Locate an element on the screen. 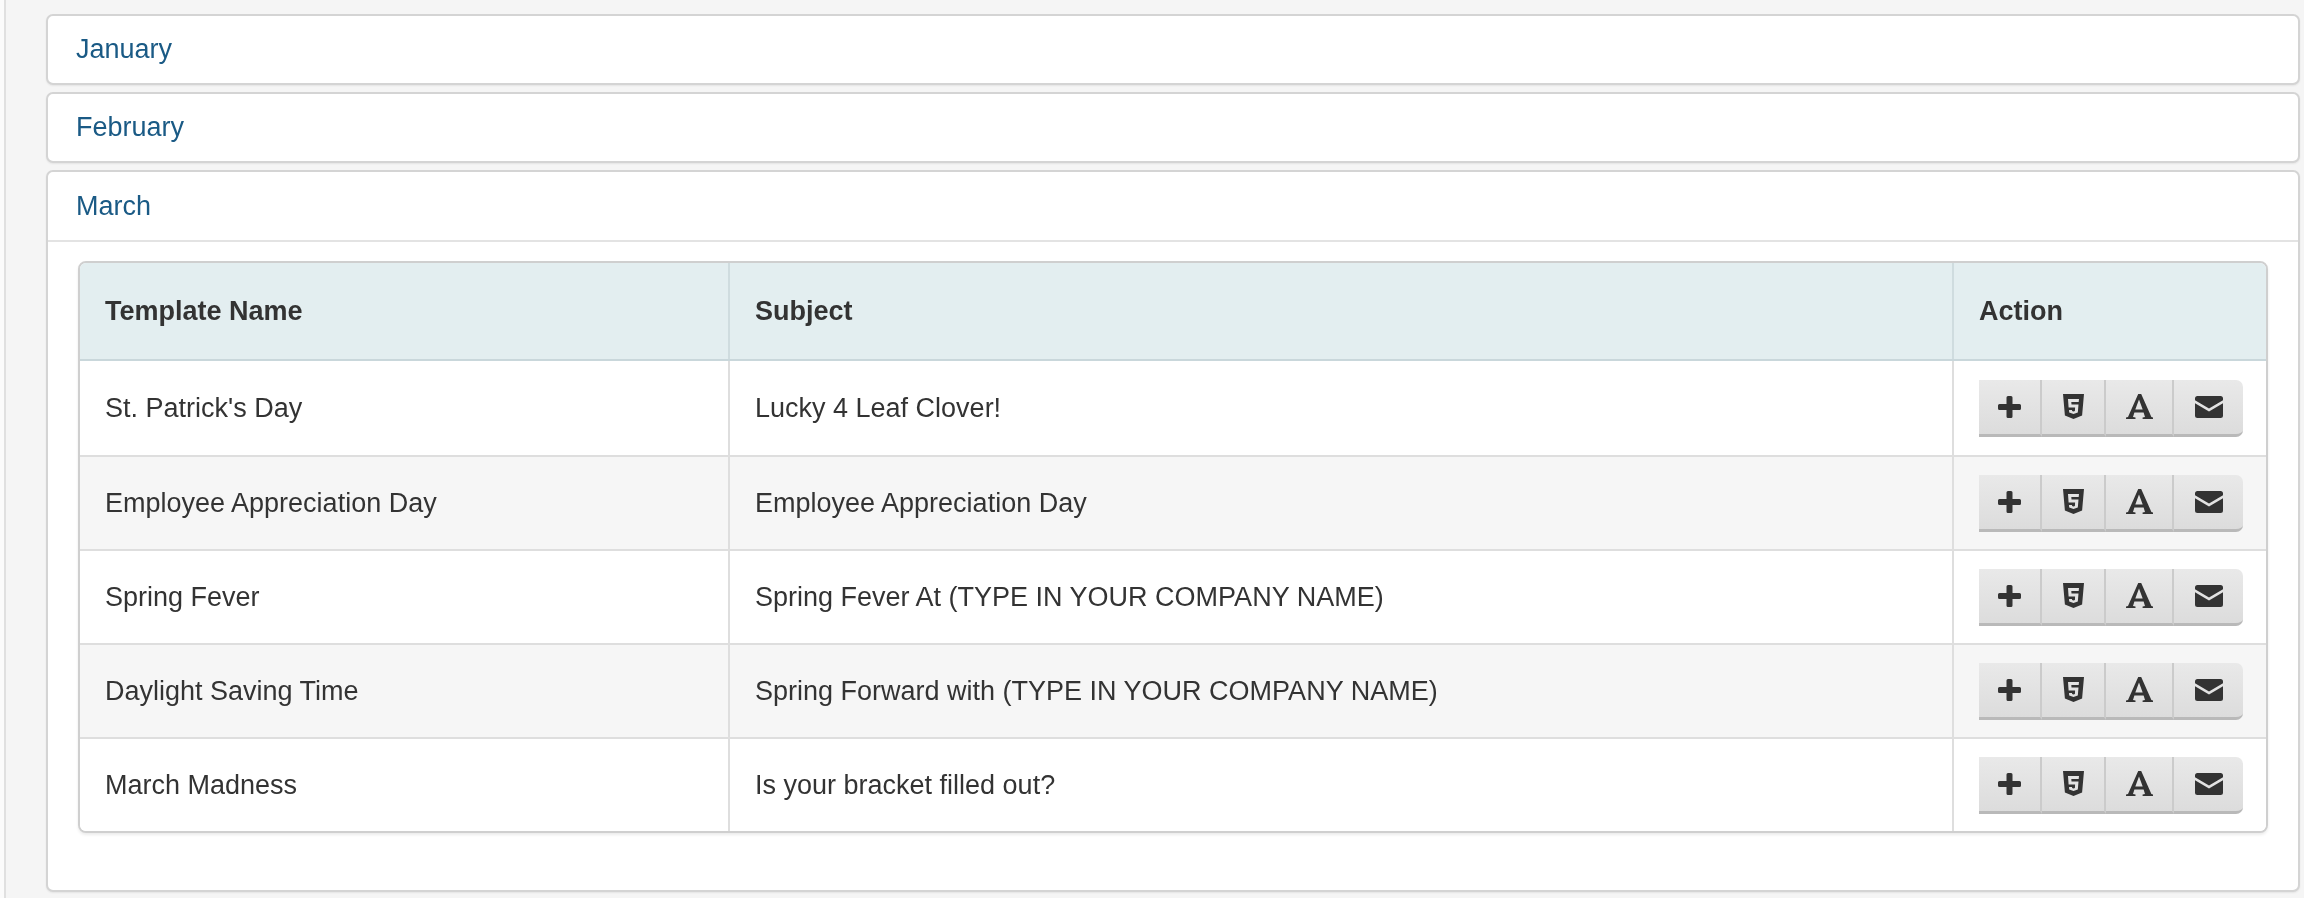  column-header: Subject is located at coordinates (804, 311).